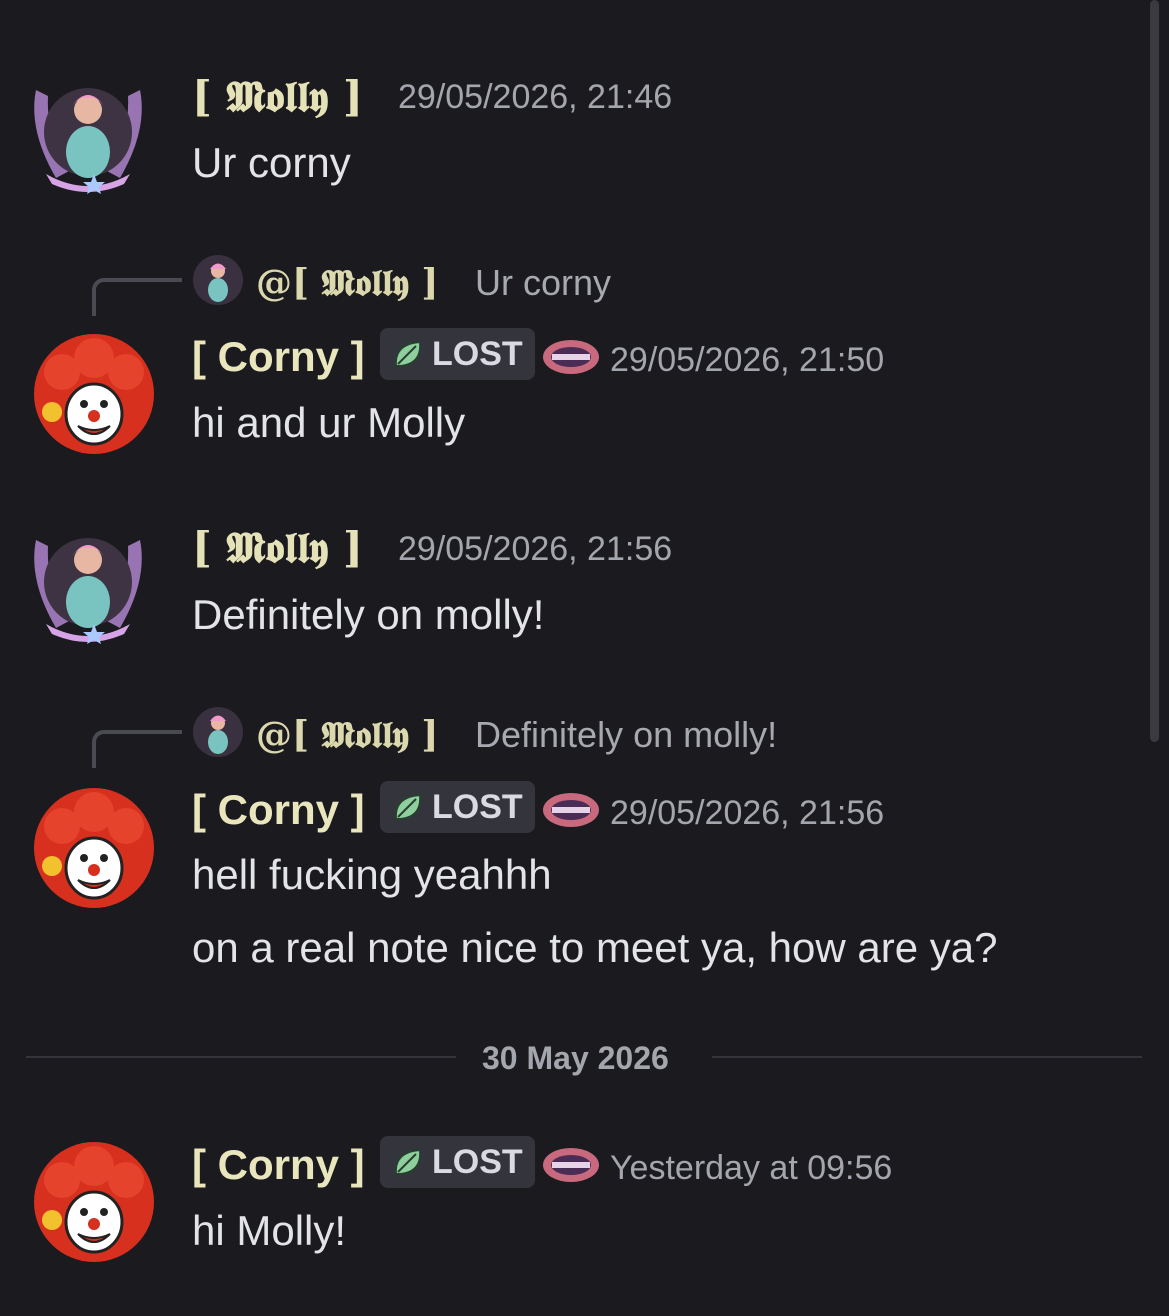 The image size is (1169, 1316). I want to click on message-timestamp: 29/05/2026, 21:50, so click(747, 360).